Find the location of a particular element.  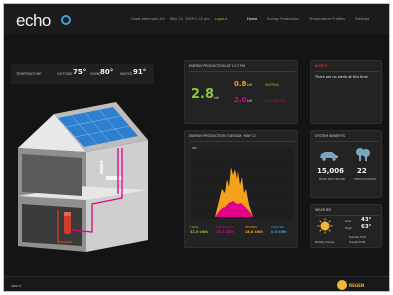

miles-label: MILES NOT DRIVEN is located at coordinates (332, 179).